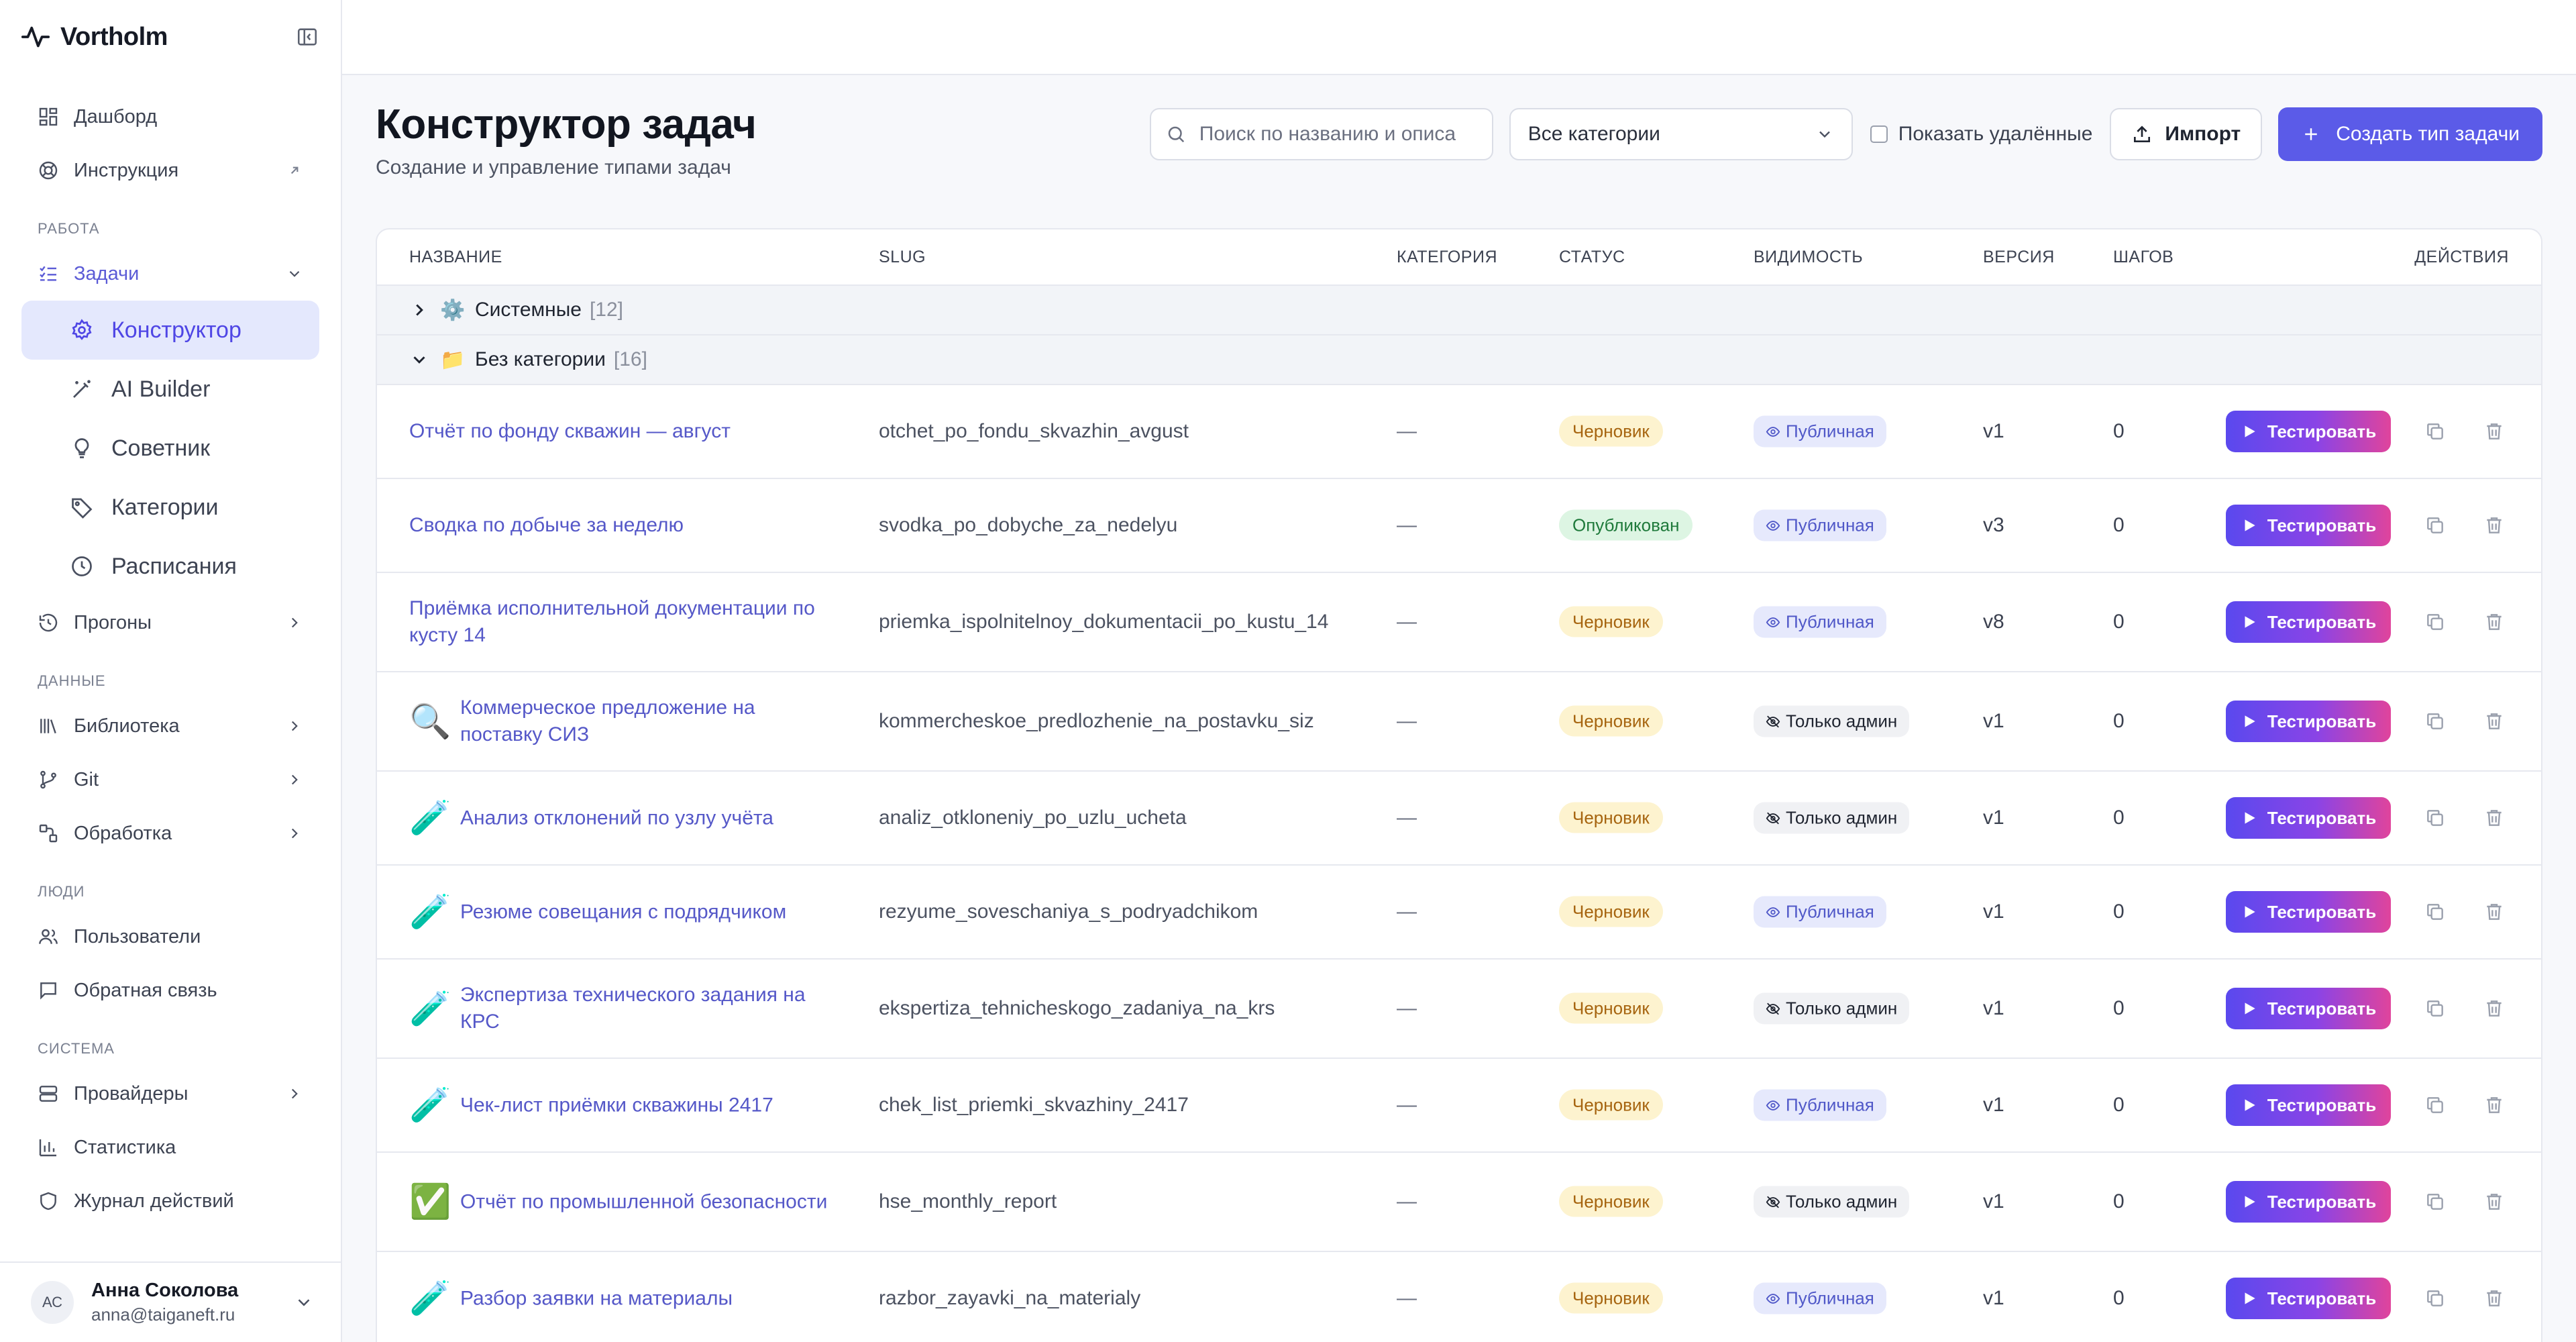 The height and width of the screenshot is (1342, 2576). What do you see at coordinates (2186, 134) in the screenshot?
I see `import-button: Импорт` at bounding box center [2186, 134].